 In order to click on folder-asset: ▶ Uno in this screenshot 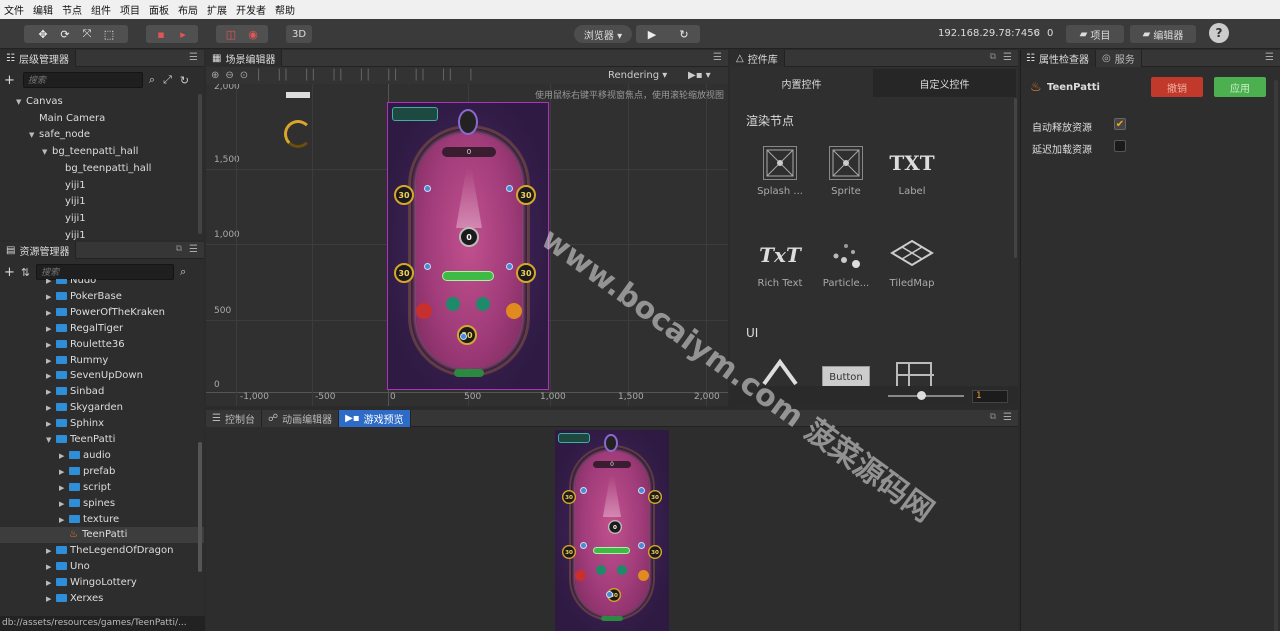, I will do `click(102, 567)`.